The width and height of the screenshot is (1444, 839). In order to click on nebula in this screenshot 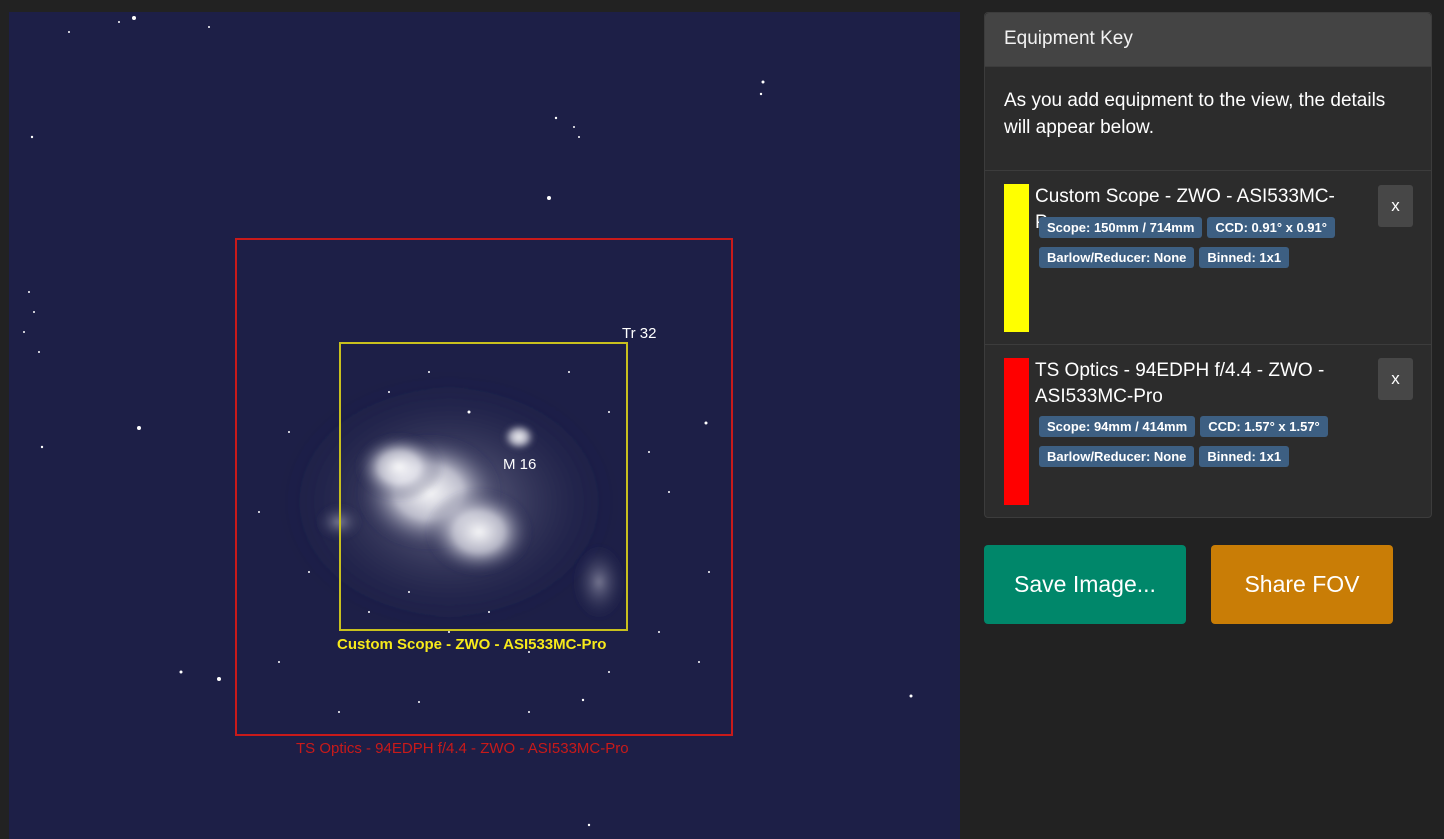, I will do `click(453, 502)`.